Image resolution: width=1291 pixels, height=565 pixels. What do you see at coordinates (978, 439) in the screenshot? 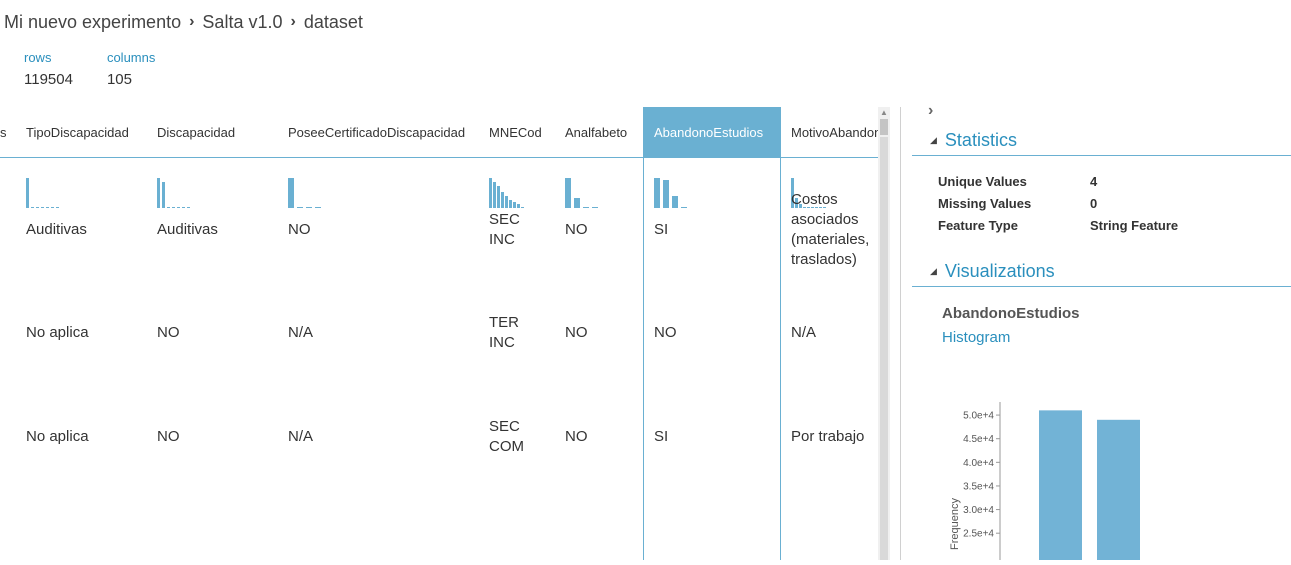
I see `y-tick-label: 4.5e+4` at bounding box center [978, 439].